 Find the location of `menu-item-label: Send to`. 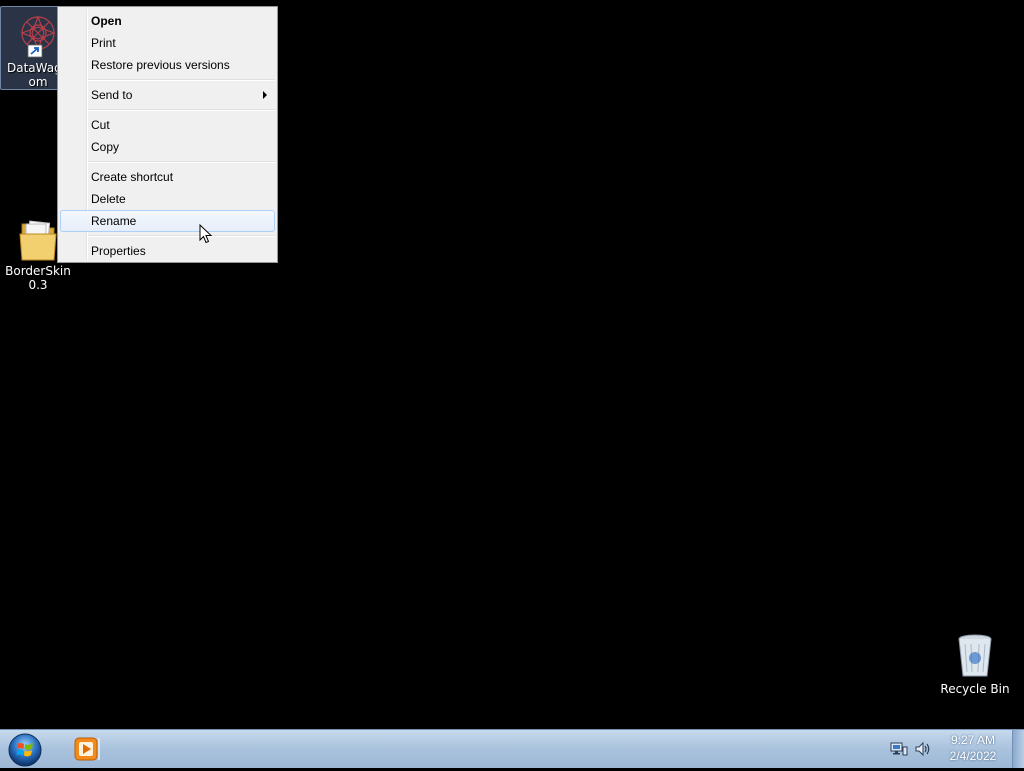

menu-item-label: Send to is located at coordinates (112, 95).